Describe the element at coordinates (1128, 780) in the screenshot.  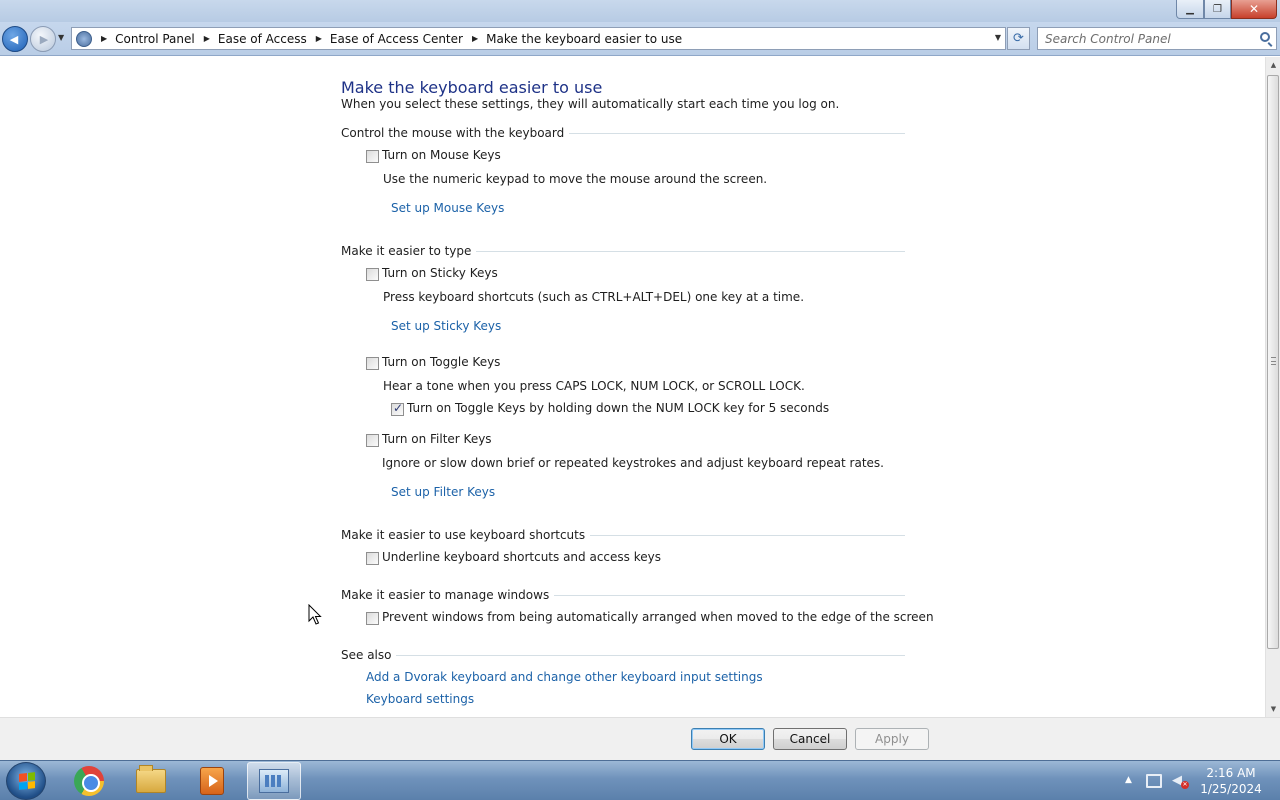
I see `show-hidden-icons-icon: ▲` at that location.